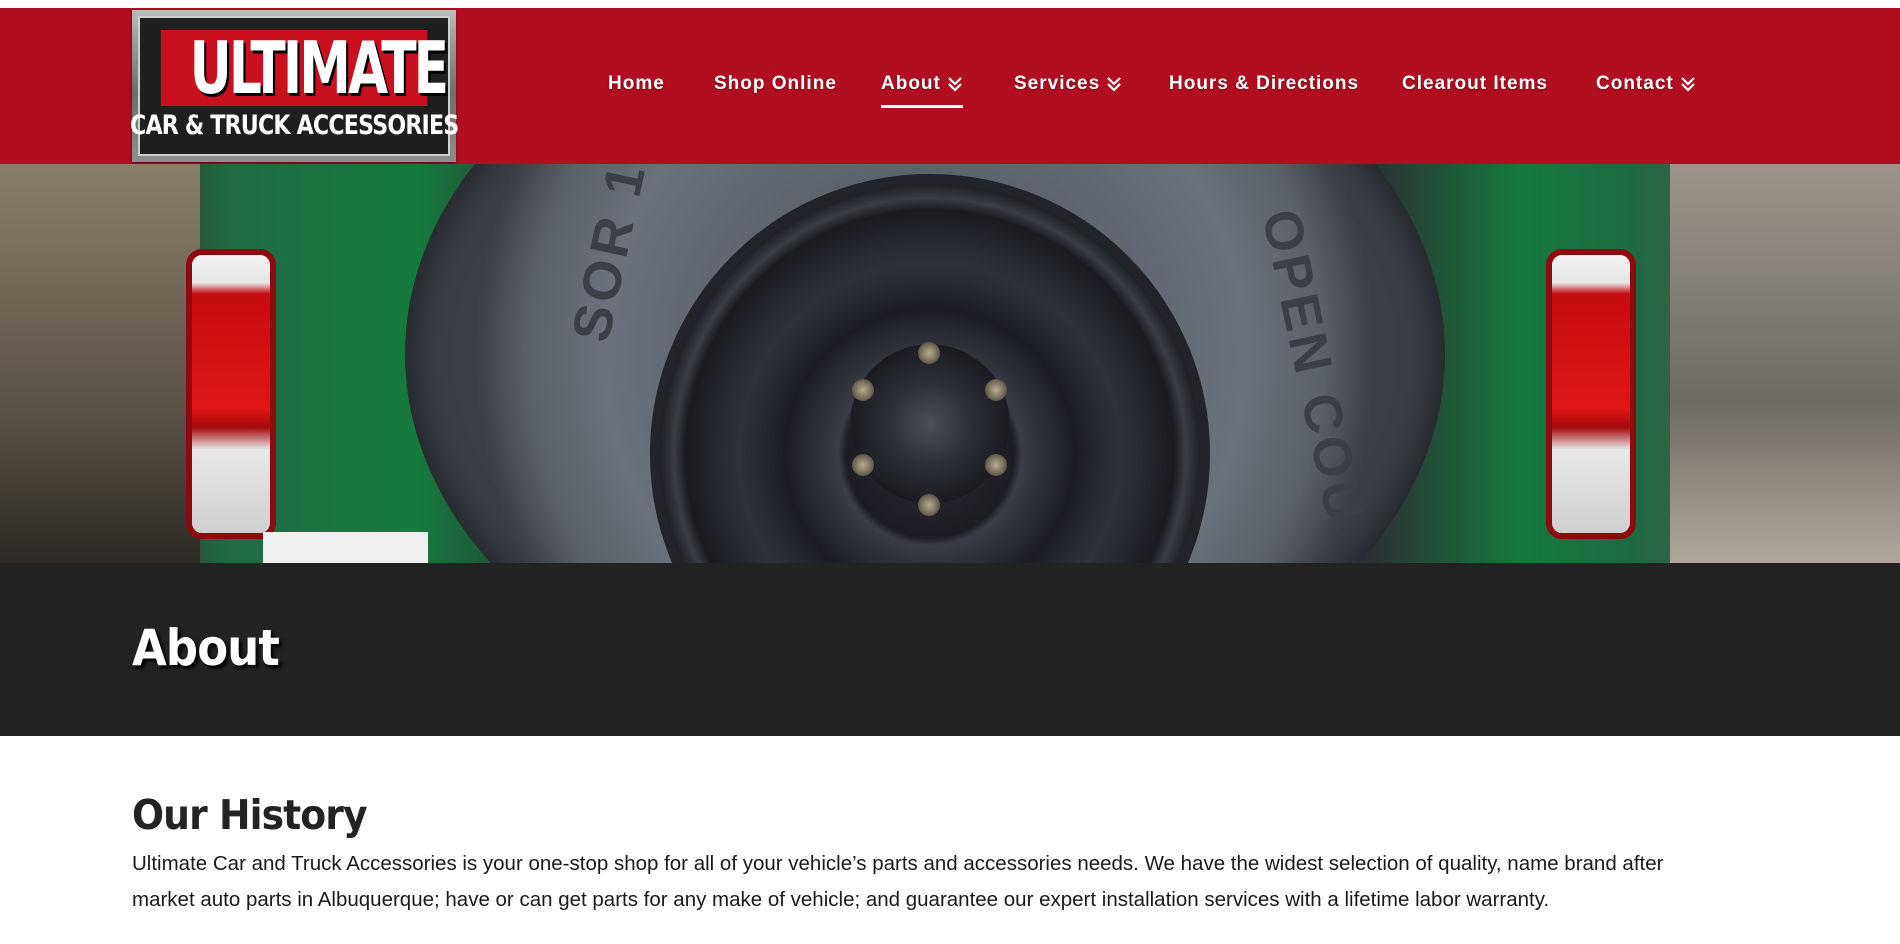 The width and height of the screenshot is (1900, 944). I want to click on nav-item-home: Home, so click(636, 84).